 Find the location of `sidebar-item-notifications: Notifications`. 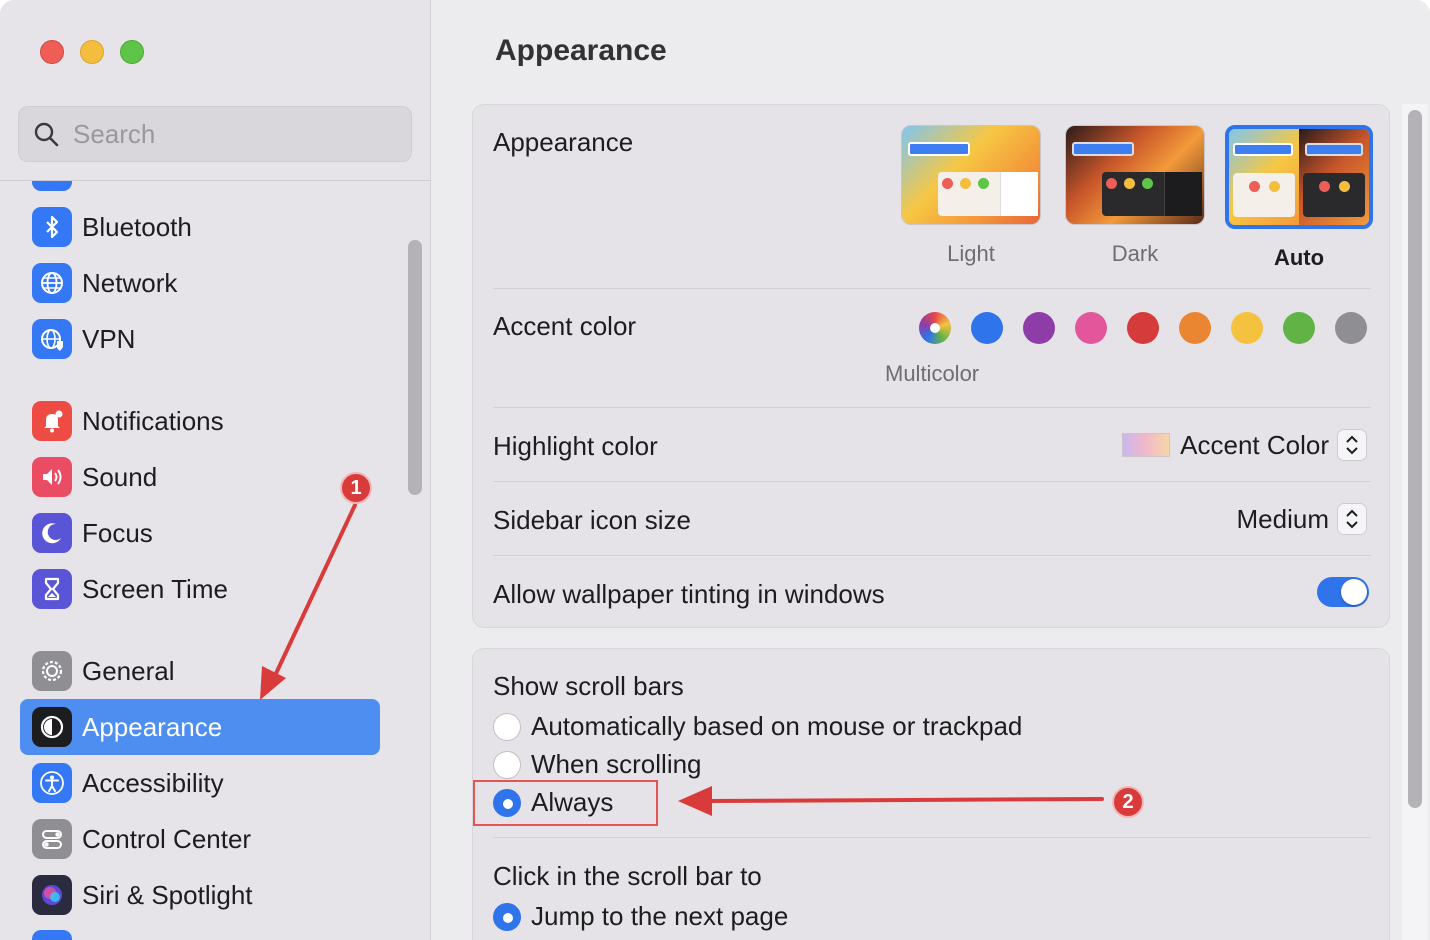

sidebar-item-notifications: Notifications is located at coordinates (200, 421).